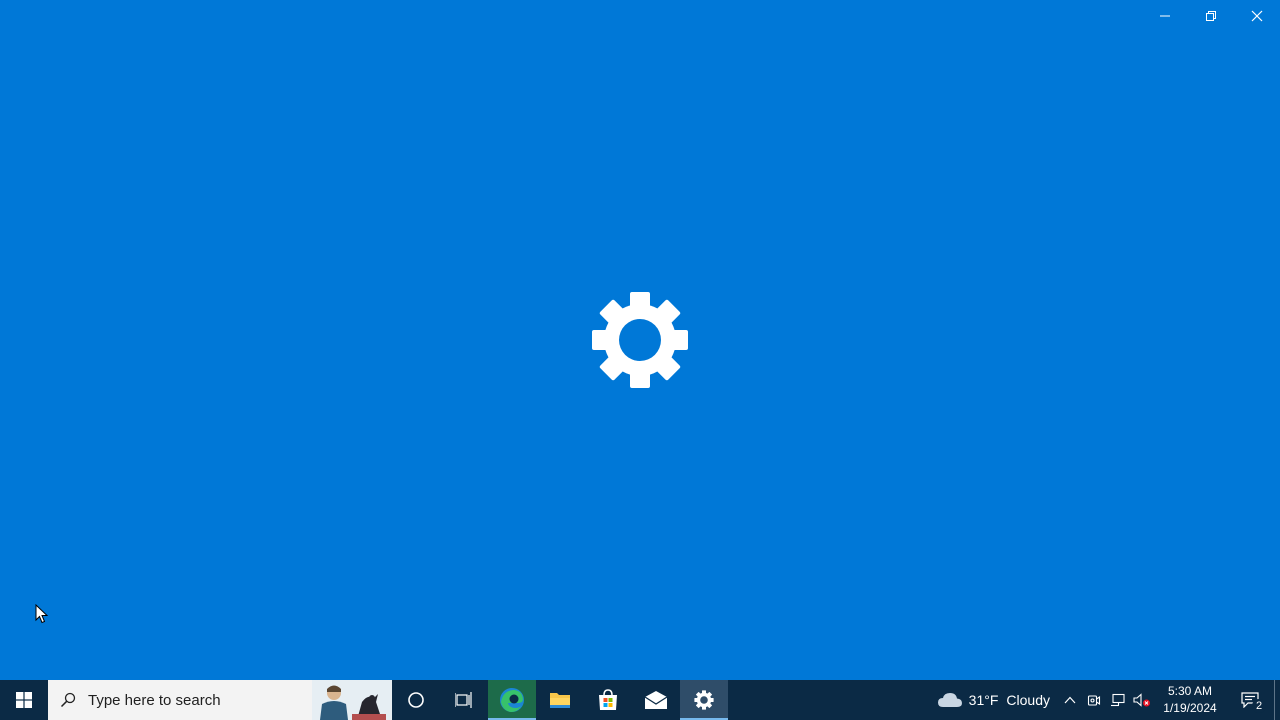 This screenshot has width=1280, height=720. I want to click on chevron-up-icon, so click(1070, 700).